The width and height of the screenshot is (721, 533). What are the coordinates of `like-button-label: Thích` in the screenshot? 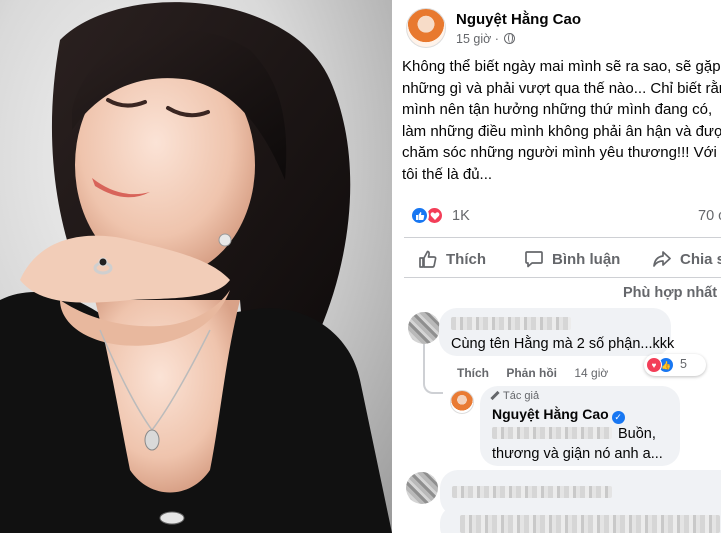 It's located at (466, 259).